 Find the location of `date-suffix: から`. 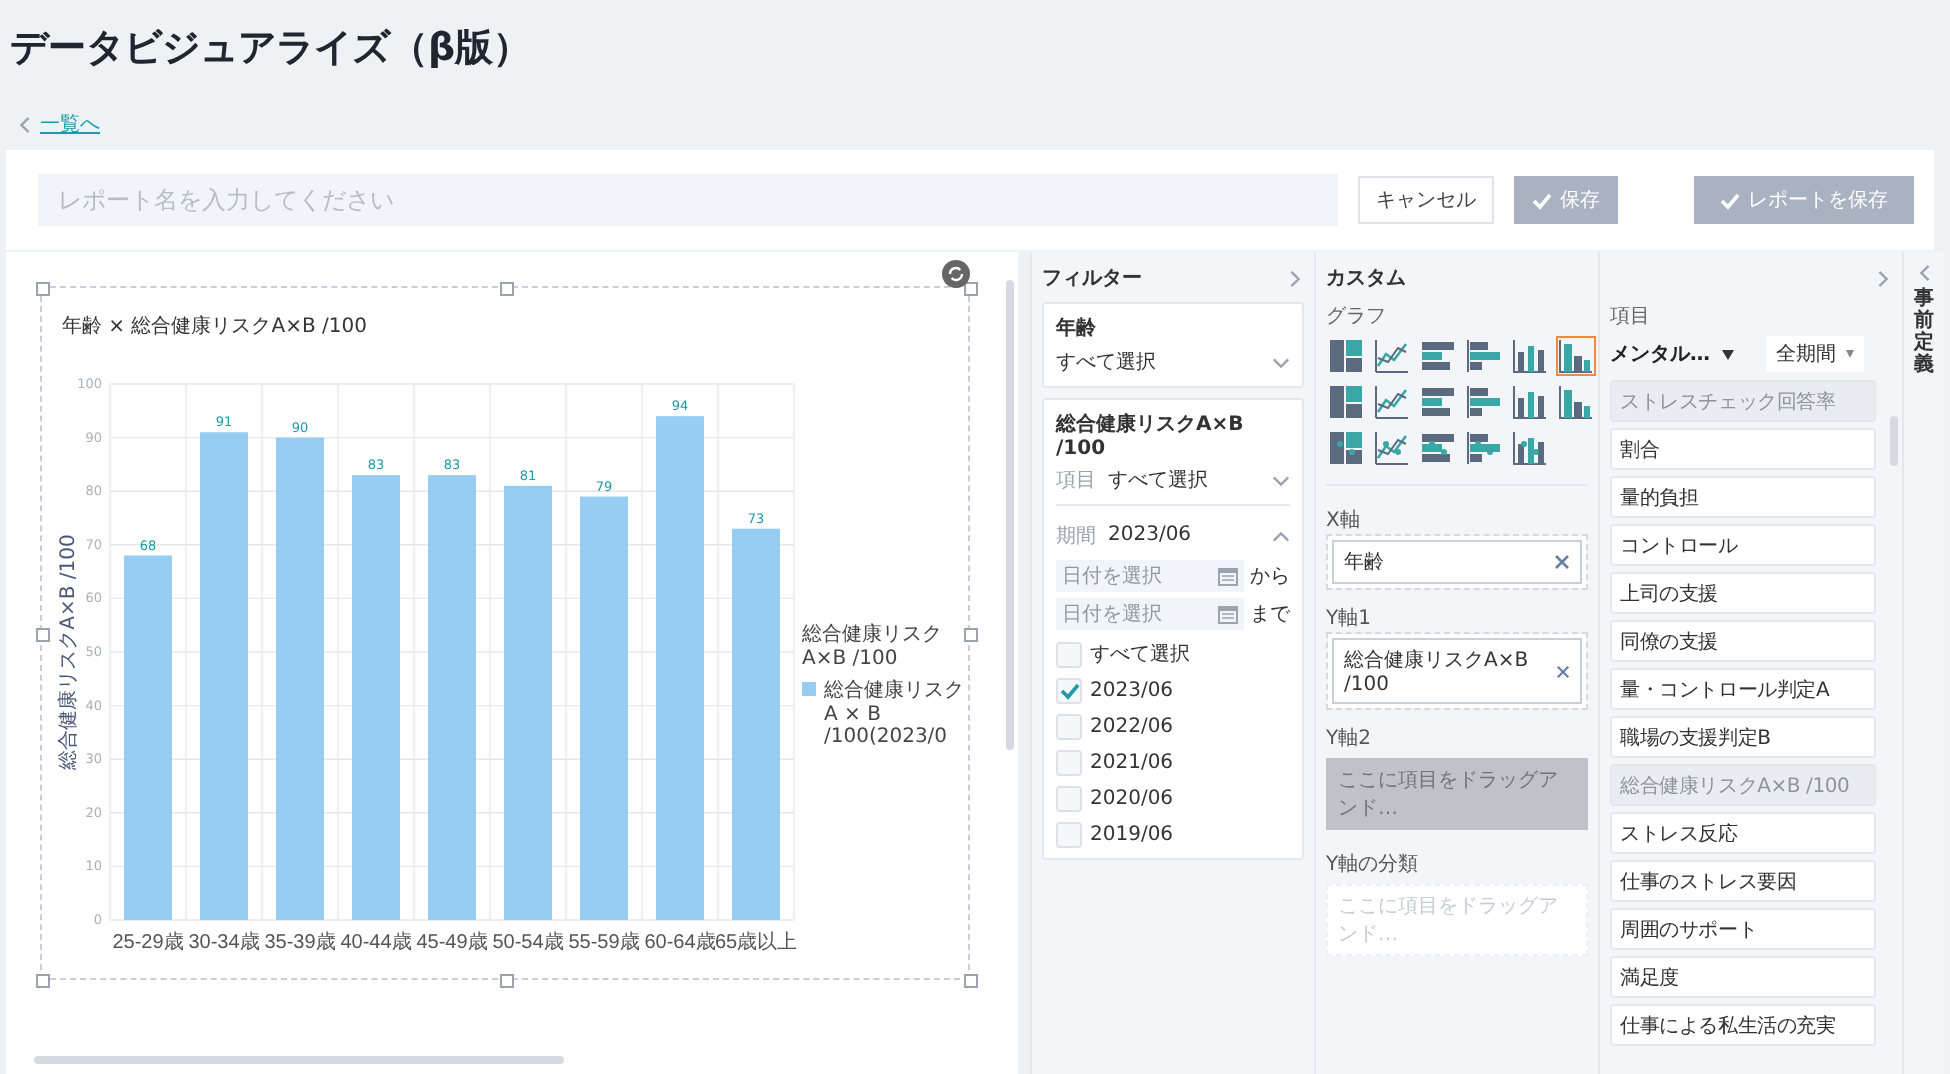

date-suffix: から is located at coordinates (1270, 577).